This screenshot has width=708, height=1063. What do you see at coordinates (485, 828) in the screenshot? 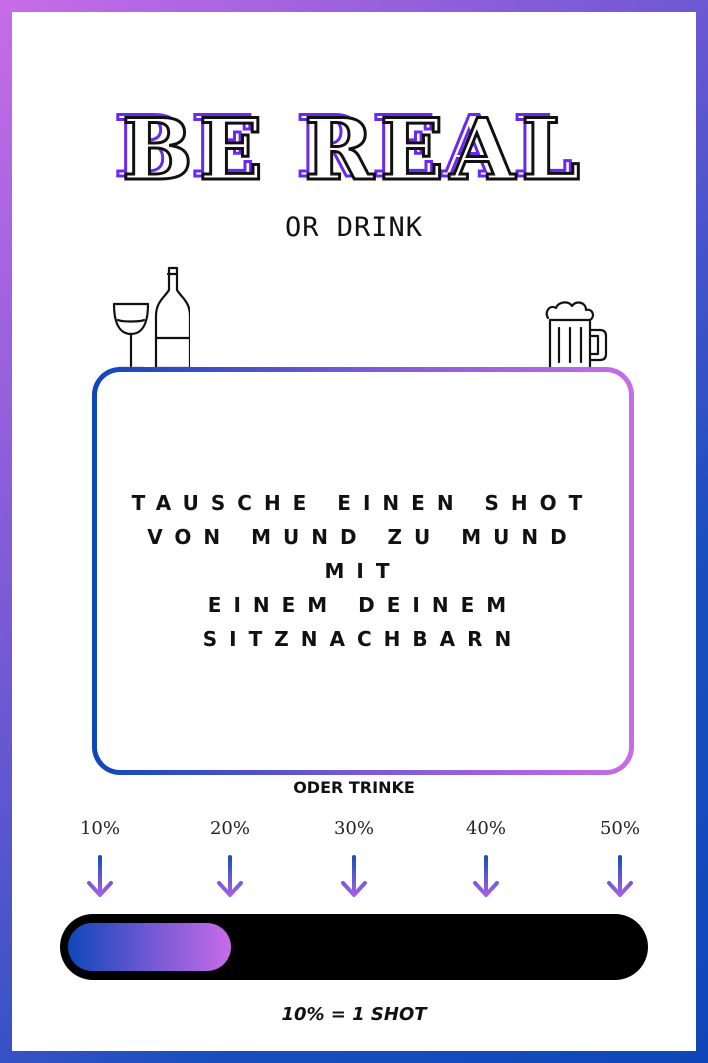
I see `marker-label: 40%` at bounding box center [485, 828].